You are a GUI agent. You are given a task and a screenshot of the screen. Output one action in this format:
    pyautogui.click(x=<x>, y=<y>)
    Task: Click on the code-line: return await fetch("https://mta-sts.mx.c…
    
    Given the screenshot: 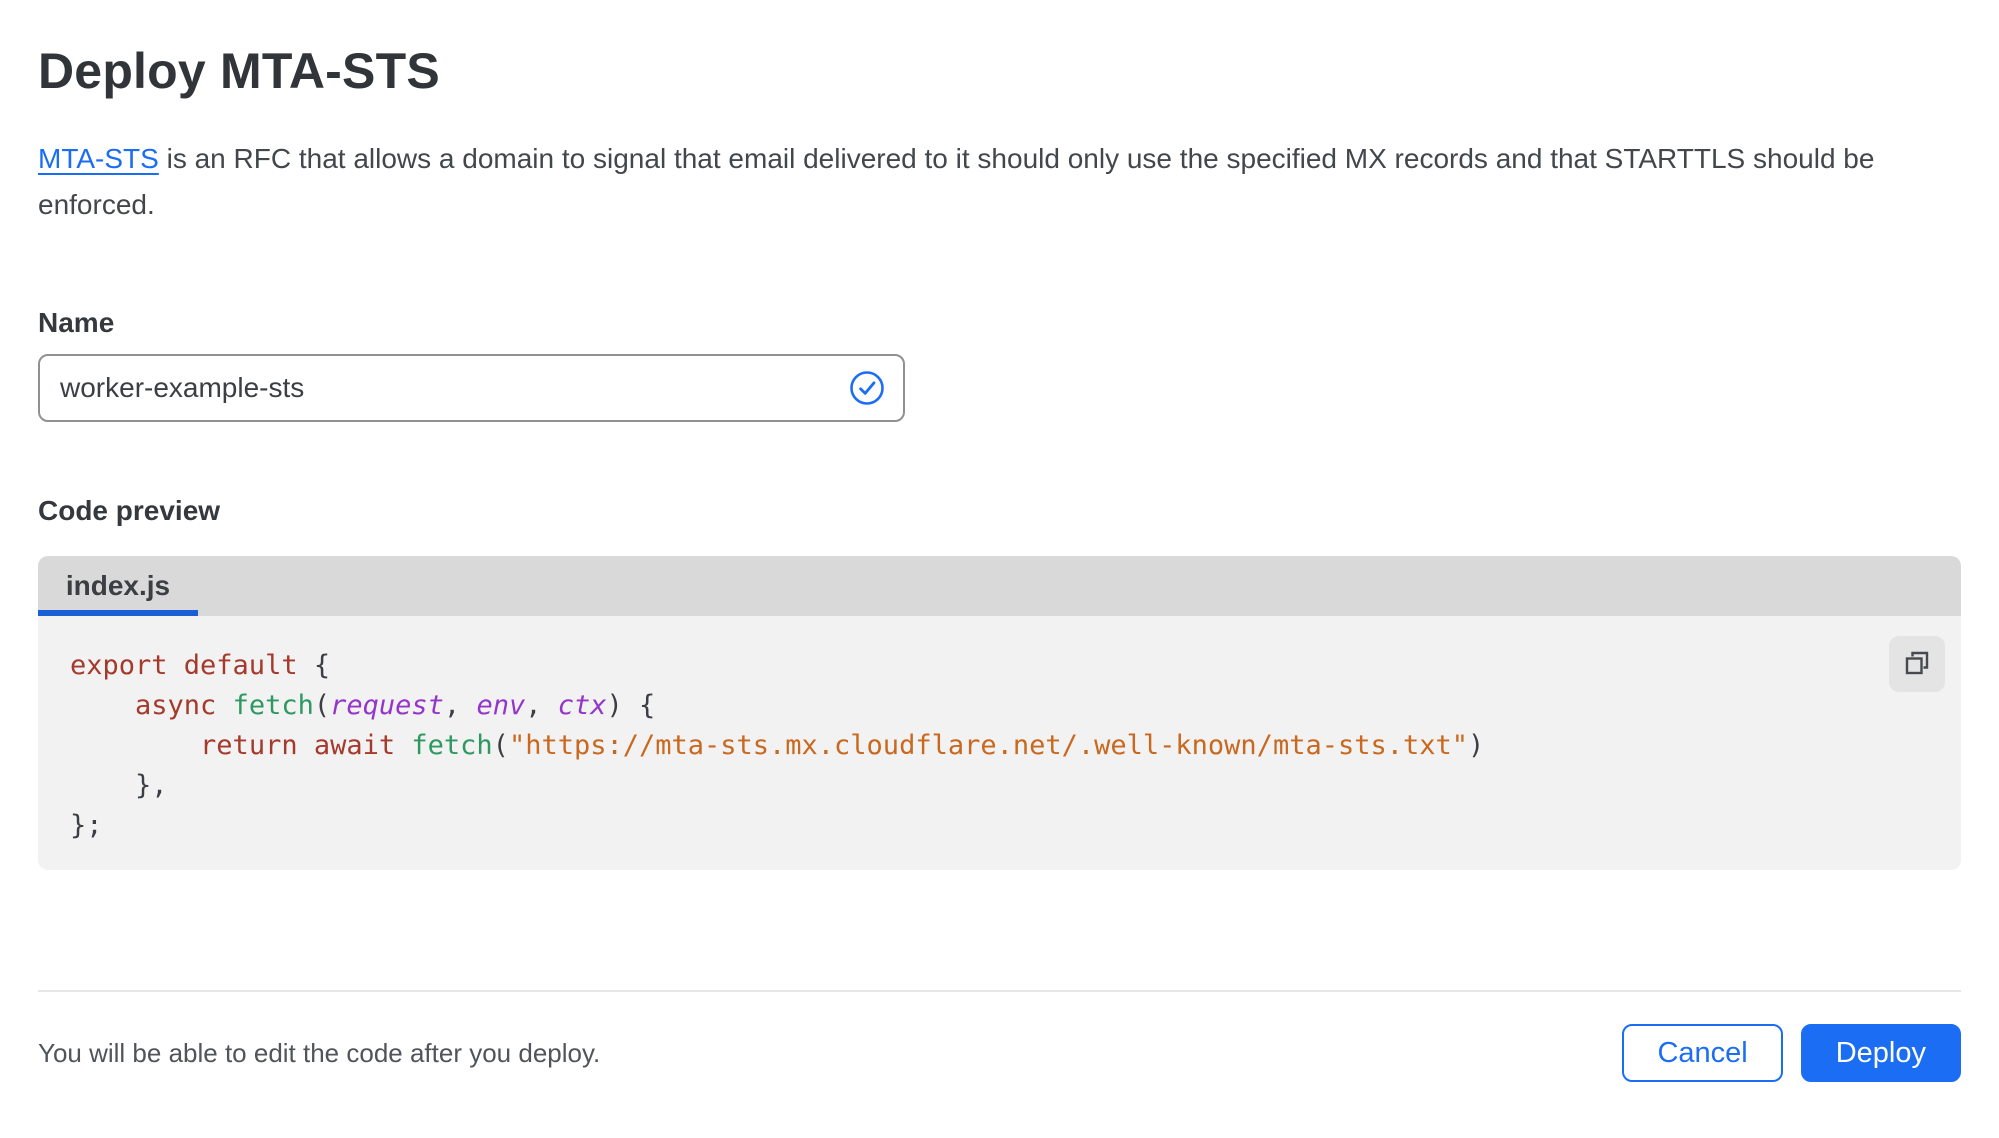 What is the action you would take?
    pyautogui.click(x=998, y=746)
    